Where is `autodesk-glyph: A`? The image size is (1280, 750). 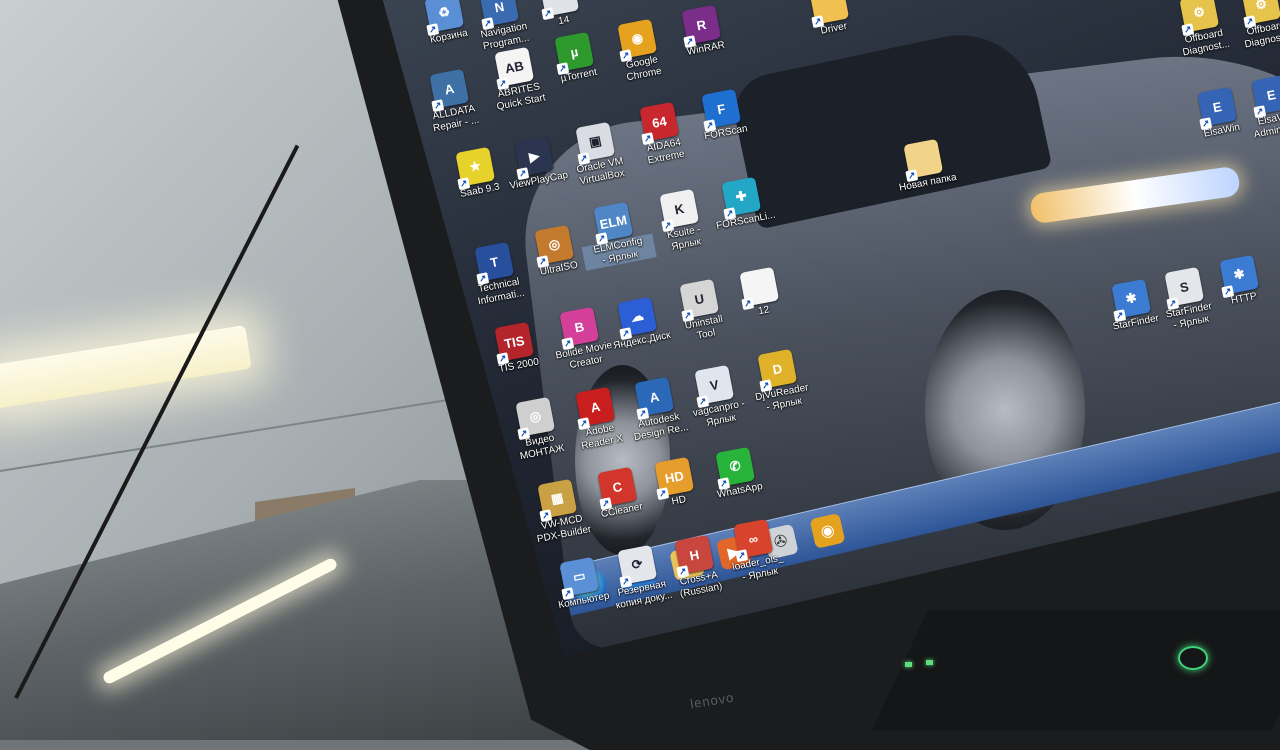 autodesk-glyph: A is located at coordinates (654, 396).